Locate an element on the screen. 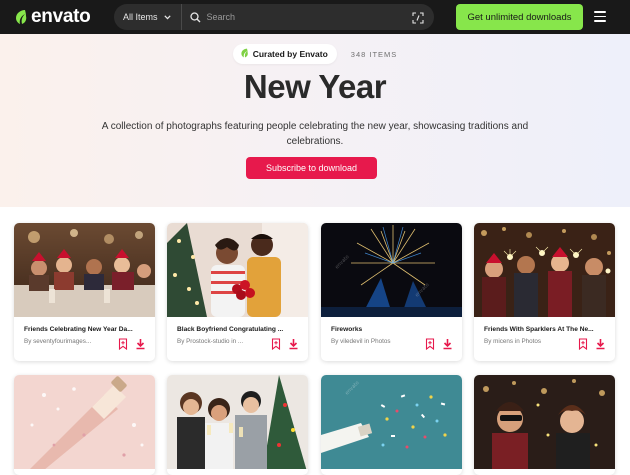 The height and width of the screenshot is (475, 630). hamburger-menu-icon is located at coordinates (600, 16).